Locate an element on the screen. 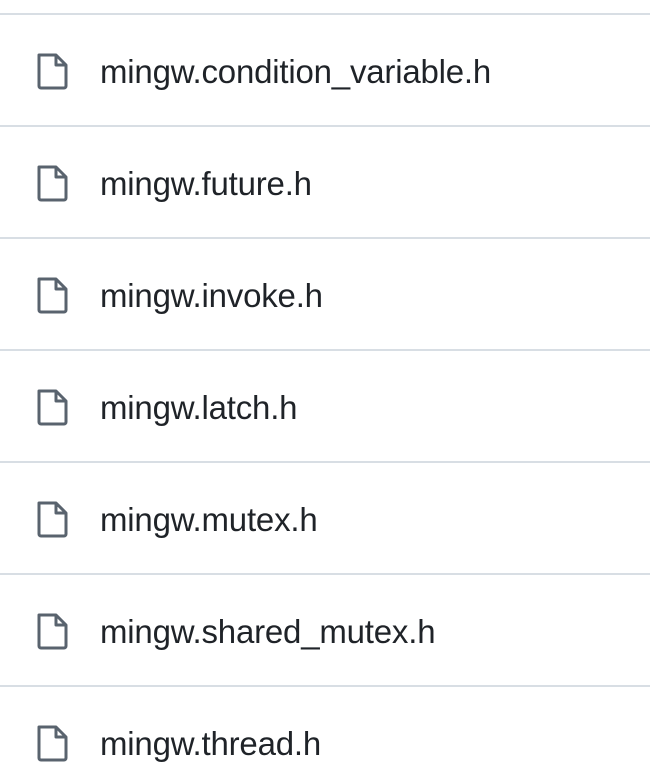 The image size is (650, 782). file-row: mingw.latch.h is located at coordinates (325, 407).